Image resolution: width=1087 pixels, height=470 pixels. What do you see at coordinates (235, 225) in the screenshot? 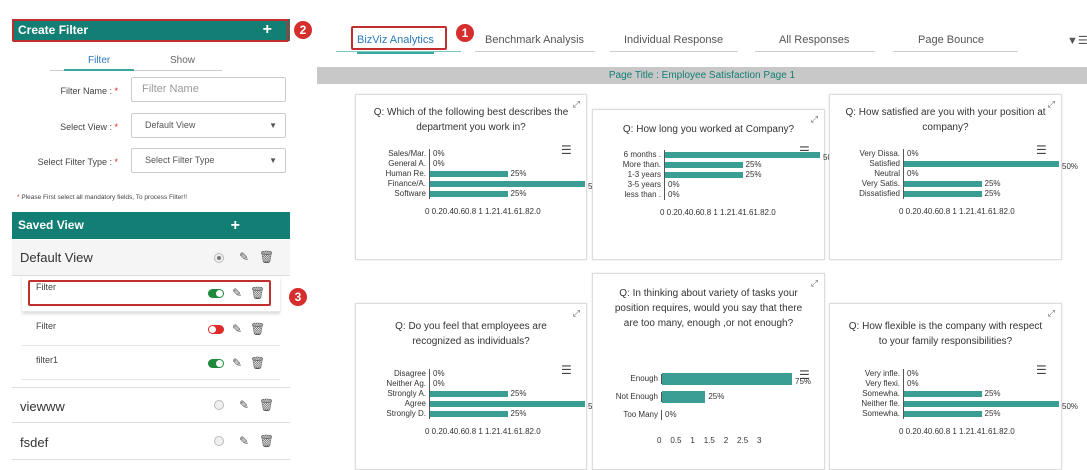
I see `add-view-plus-icon: +` at bounding box center [235, 225].